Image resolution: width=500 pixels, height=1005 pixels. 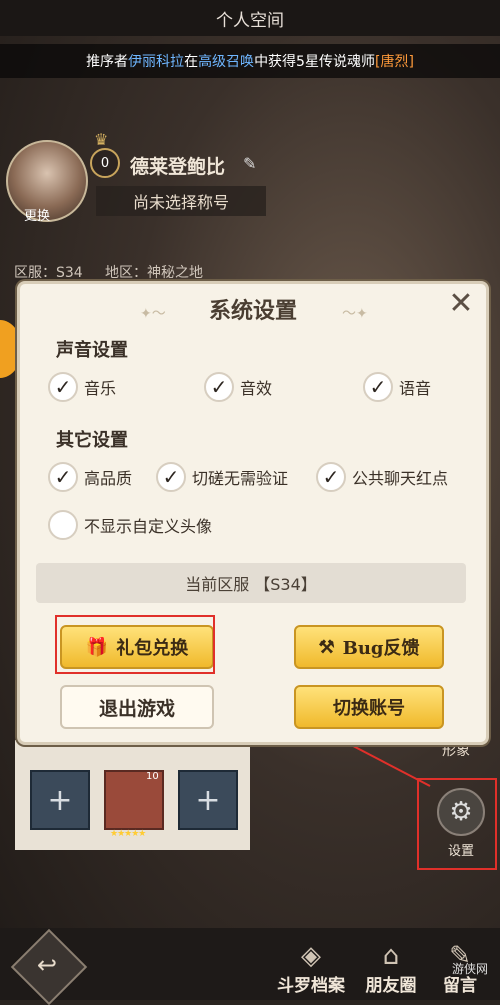 I want to click on nav-archive: ◈ 斗罗档案, so click(x=311, y=965).